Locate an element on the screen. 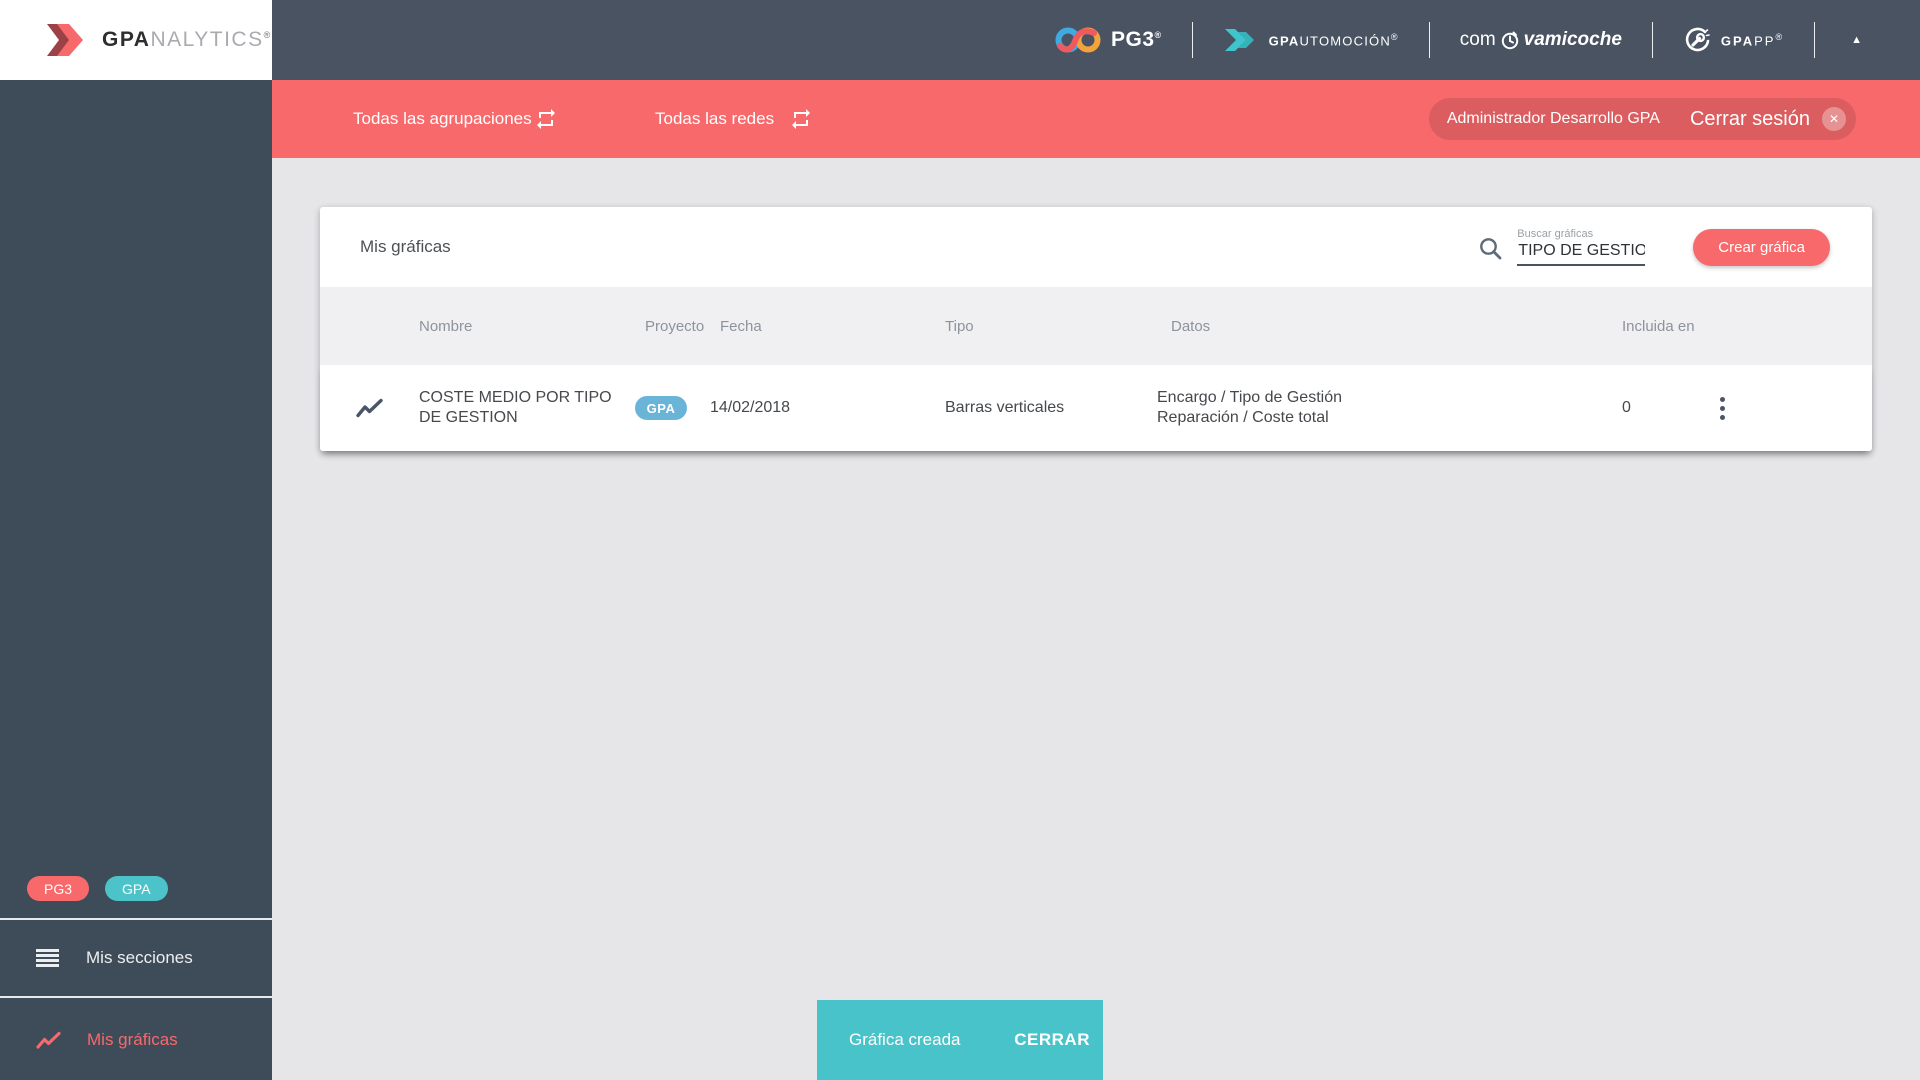  comovamicoche-label: com vamicoche is located at coordinates (1540, 39).